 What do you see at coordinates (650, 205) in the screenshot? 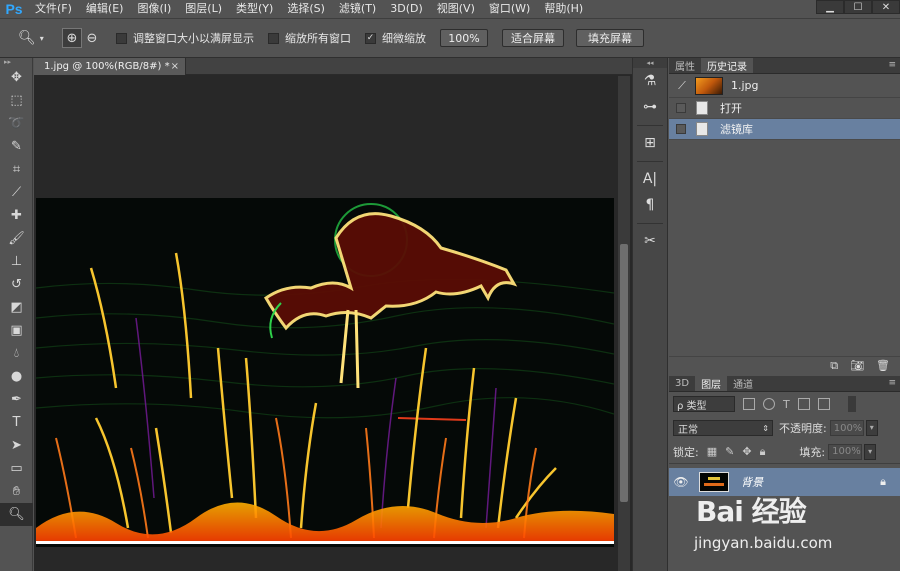
I see `paragraph-panel-icon: ¶` at bounding box center [650, 205].